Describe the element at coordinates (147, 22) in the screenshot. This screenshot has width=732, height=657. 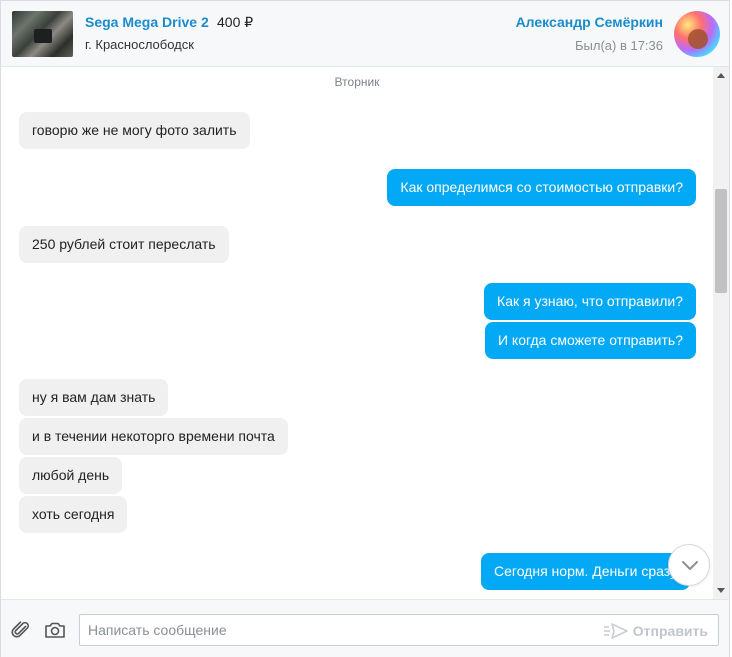
I see `product-title-link: Sega Mega Drive 2` at that location.